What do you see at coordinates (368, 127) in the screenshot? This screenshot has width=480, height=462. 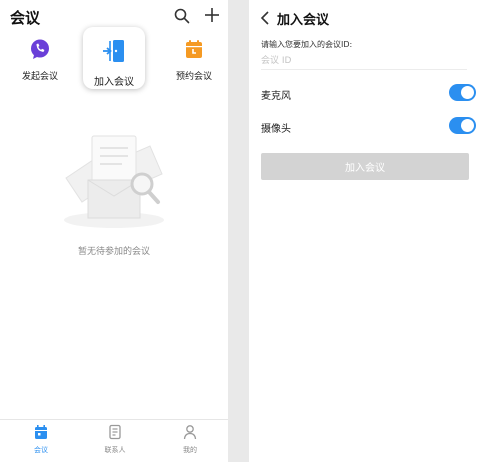 I see `camera-row: 摄像头` at bounding box center [368, 127].